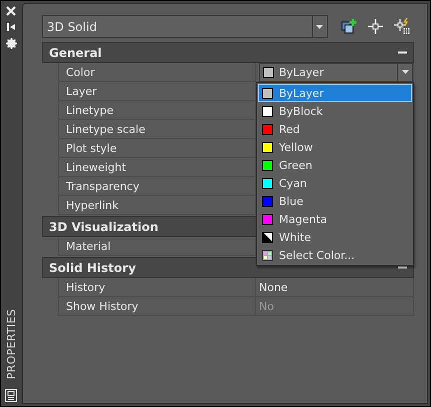 The image size is (431, 407). Describe the element at coordinates (335, 93) in the screenshot. I see `color-menu-item: ByLayer` at that location.